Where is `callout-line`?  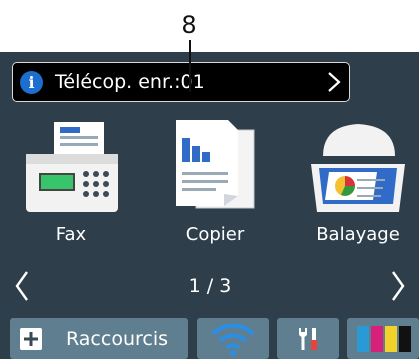
callout-line is located at coordinates (190, 66).